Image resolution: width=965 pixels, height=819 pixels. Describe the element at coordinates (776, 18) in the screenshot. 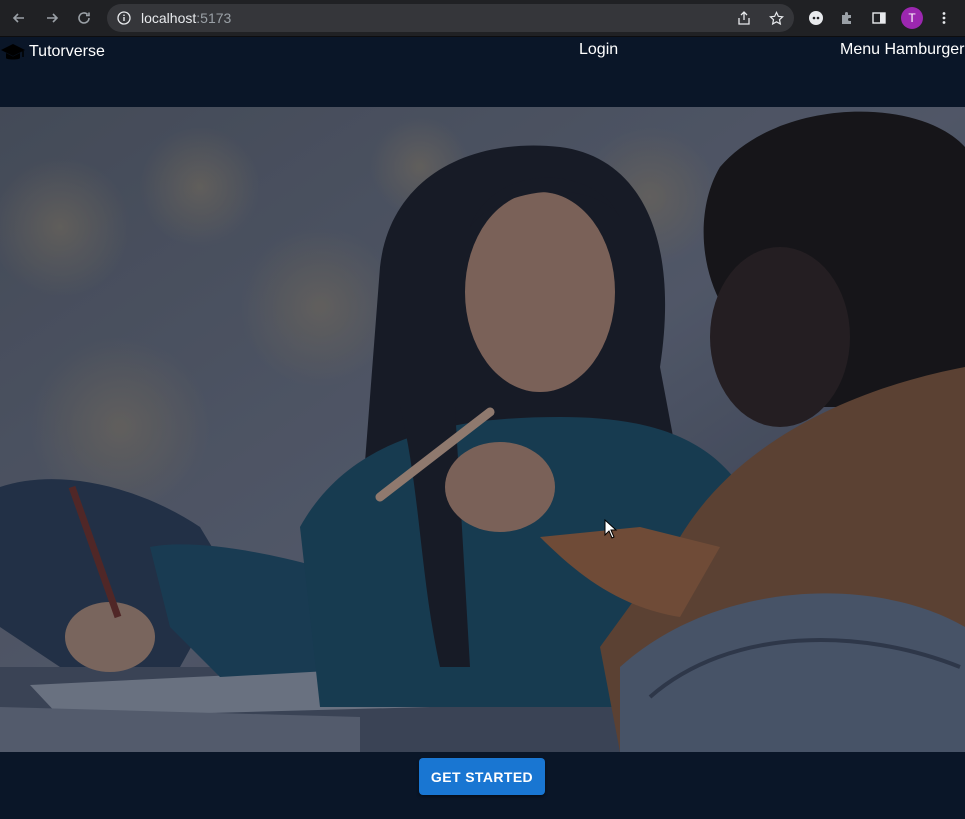

I see `bookmark-star-icon` at that location.